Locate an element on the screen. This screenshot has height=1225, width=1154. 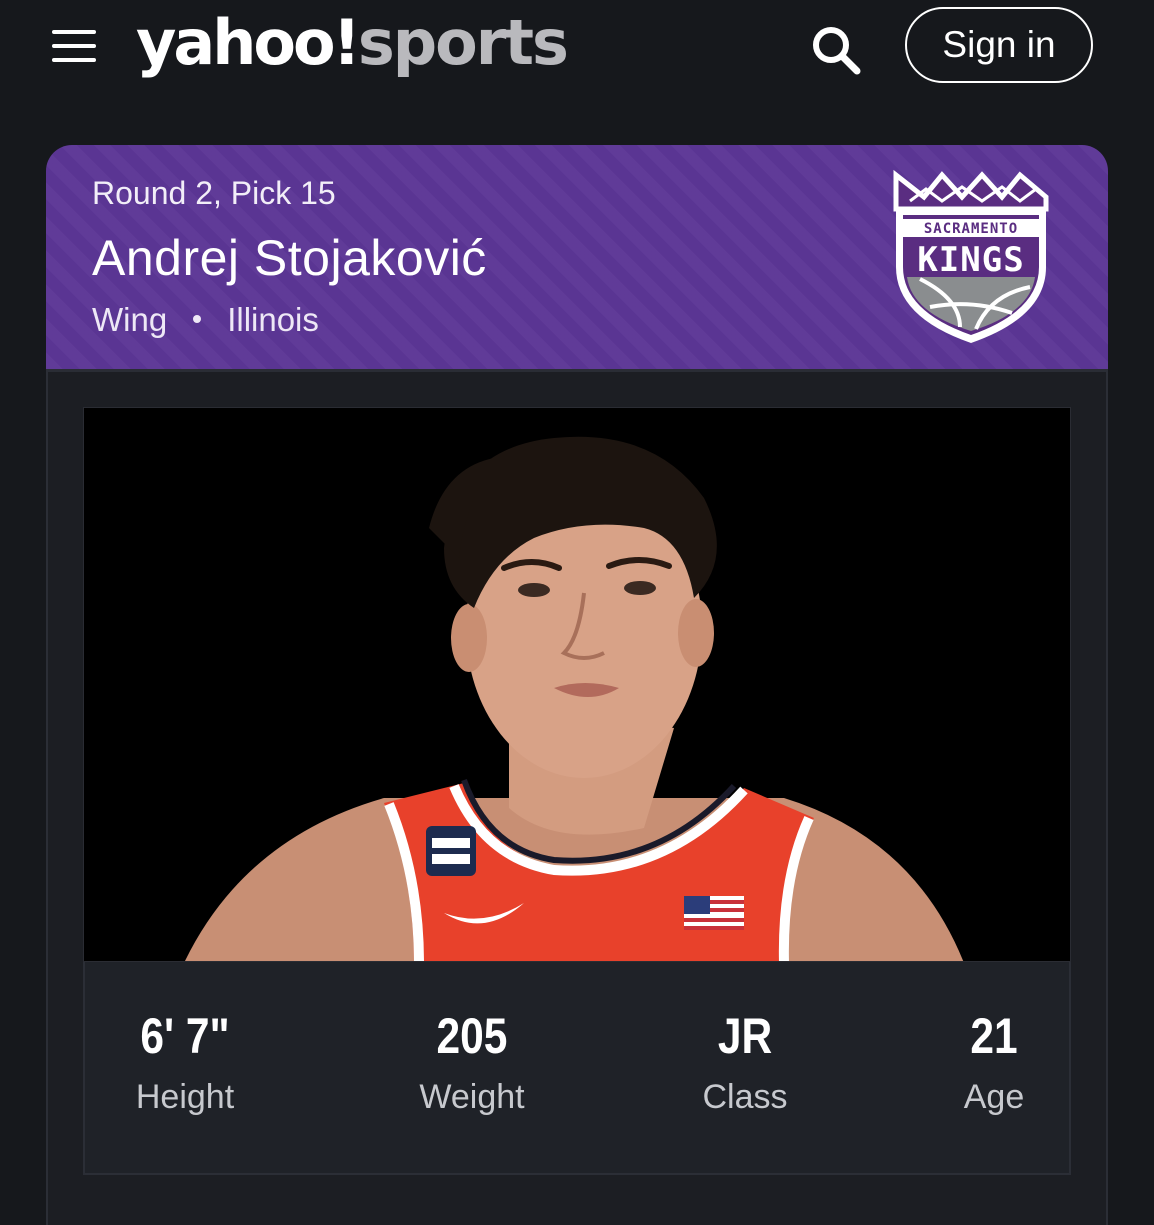
player-position: Wing is located at coordinates (130, 319).